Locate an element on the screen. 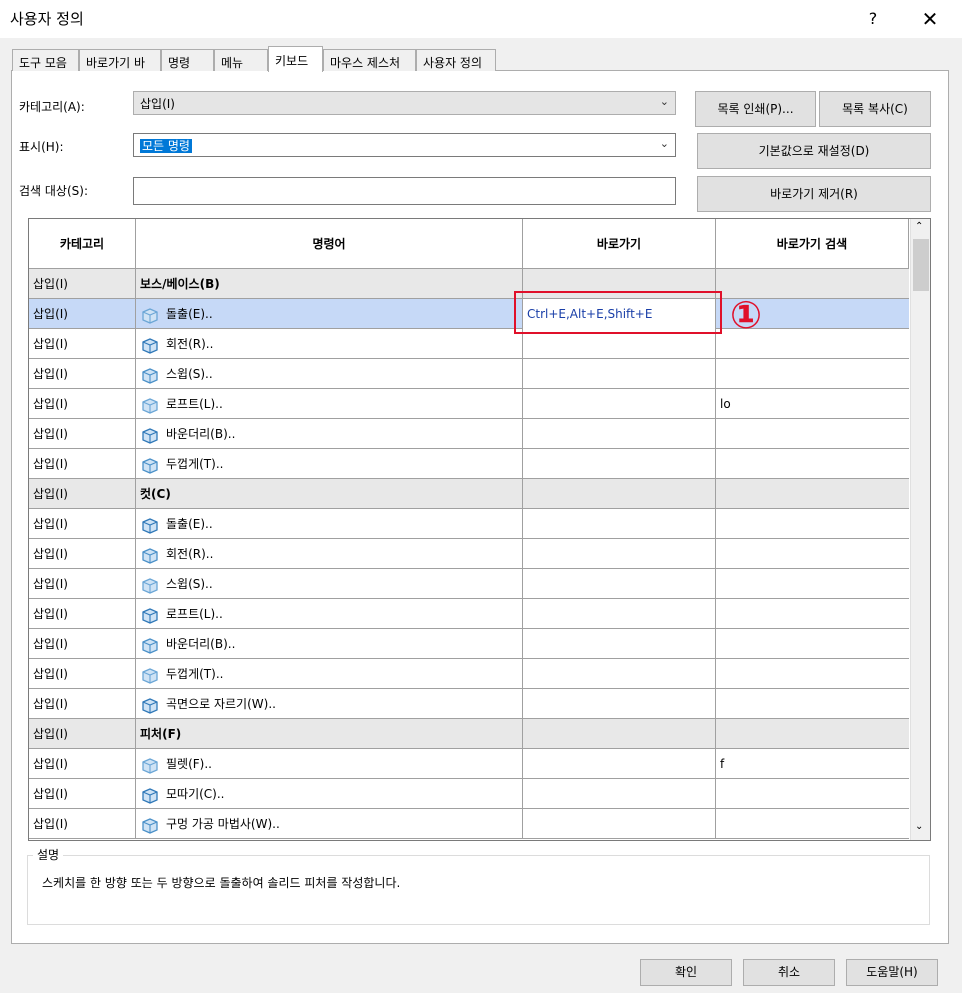 The height and width of the screenshot is (993, 962). tab-menus: 메뉴 is located at coordinates (241, 60).